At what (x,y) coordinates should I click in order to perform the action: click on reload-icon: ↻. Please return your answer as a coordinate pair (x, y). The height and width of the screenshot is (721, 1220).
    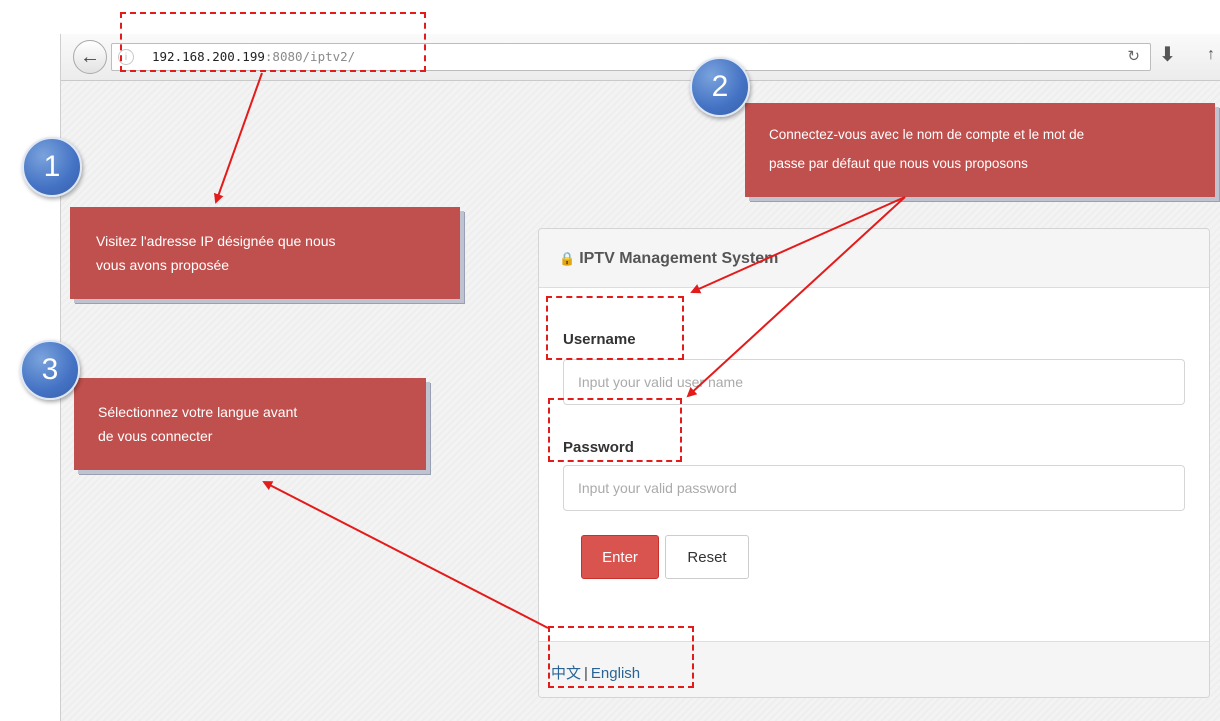
    Looking at the image, I should click on (1133, 56).